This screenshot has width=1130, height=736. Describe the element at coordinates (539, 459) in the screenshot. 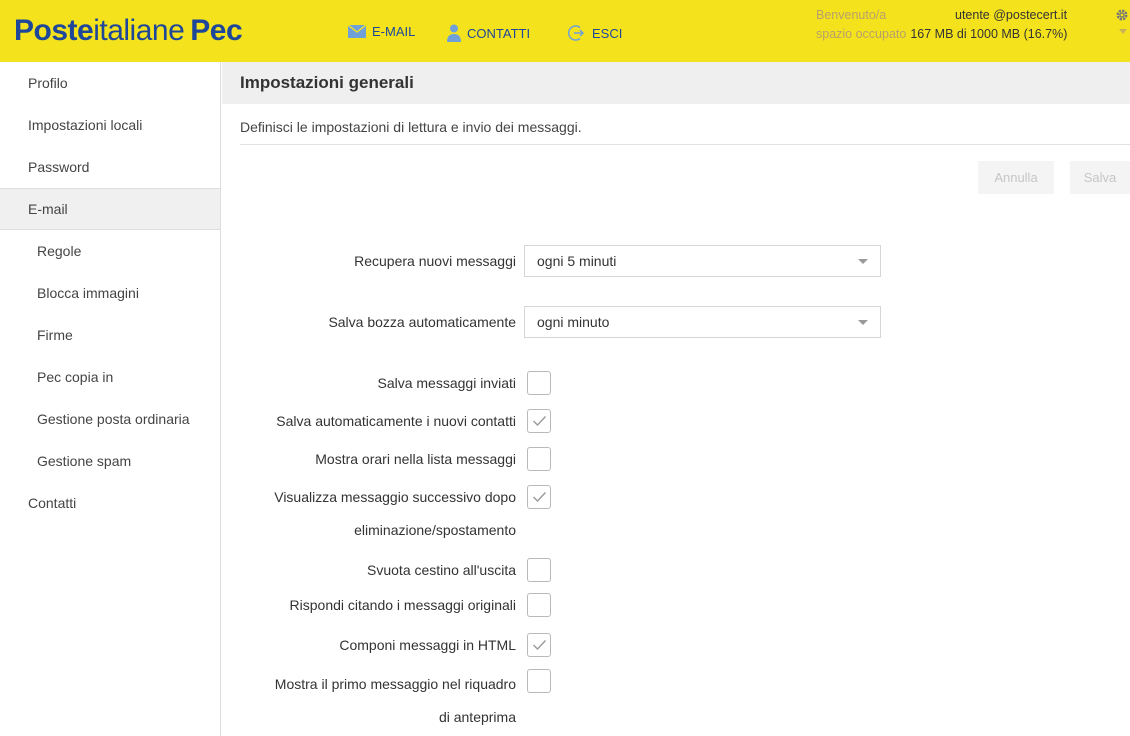

I see `show-times-checkbox` at that location.